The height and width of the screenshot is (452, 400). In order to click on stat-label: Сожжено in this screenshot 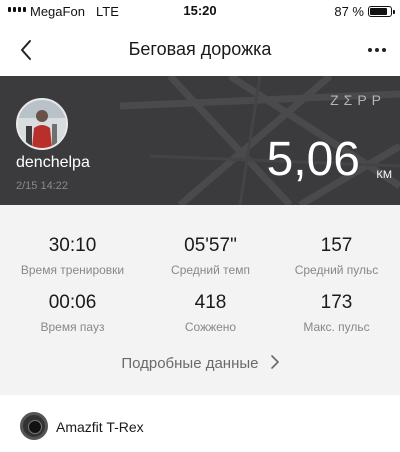, I will do `click(210, 327)`.